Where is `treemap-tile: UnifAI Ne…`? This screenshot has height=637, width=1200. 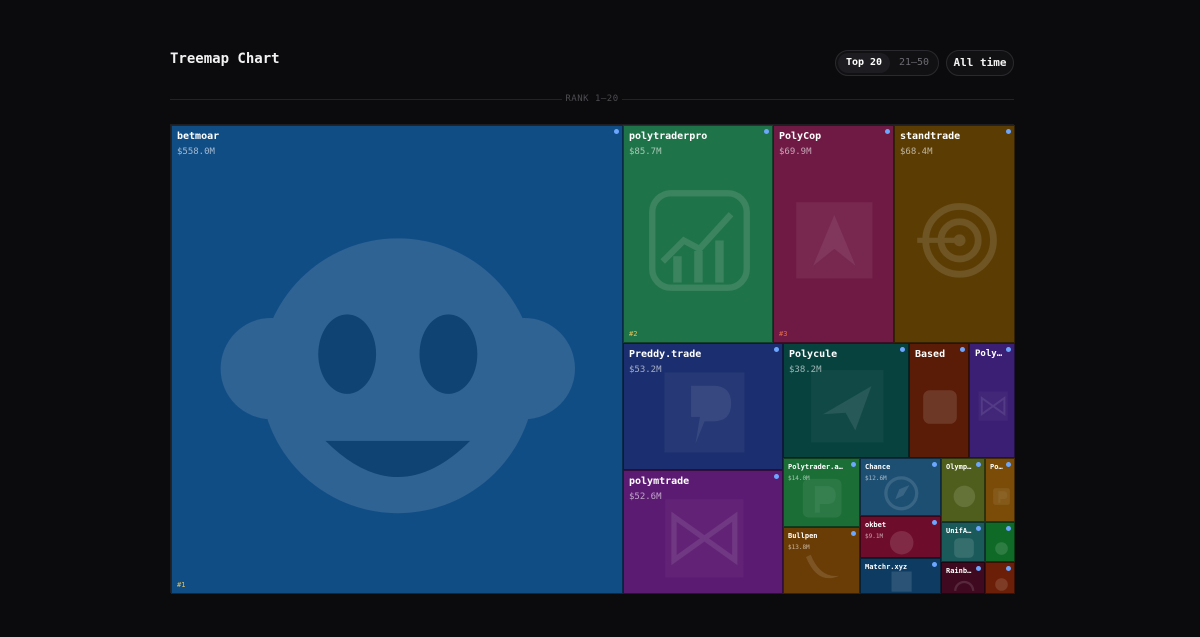
treemap-tile: UnifAI Ne… is located at coordinates (963, 542).